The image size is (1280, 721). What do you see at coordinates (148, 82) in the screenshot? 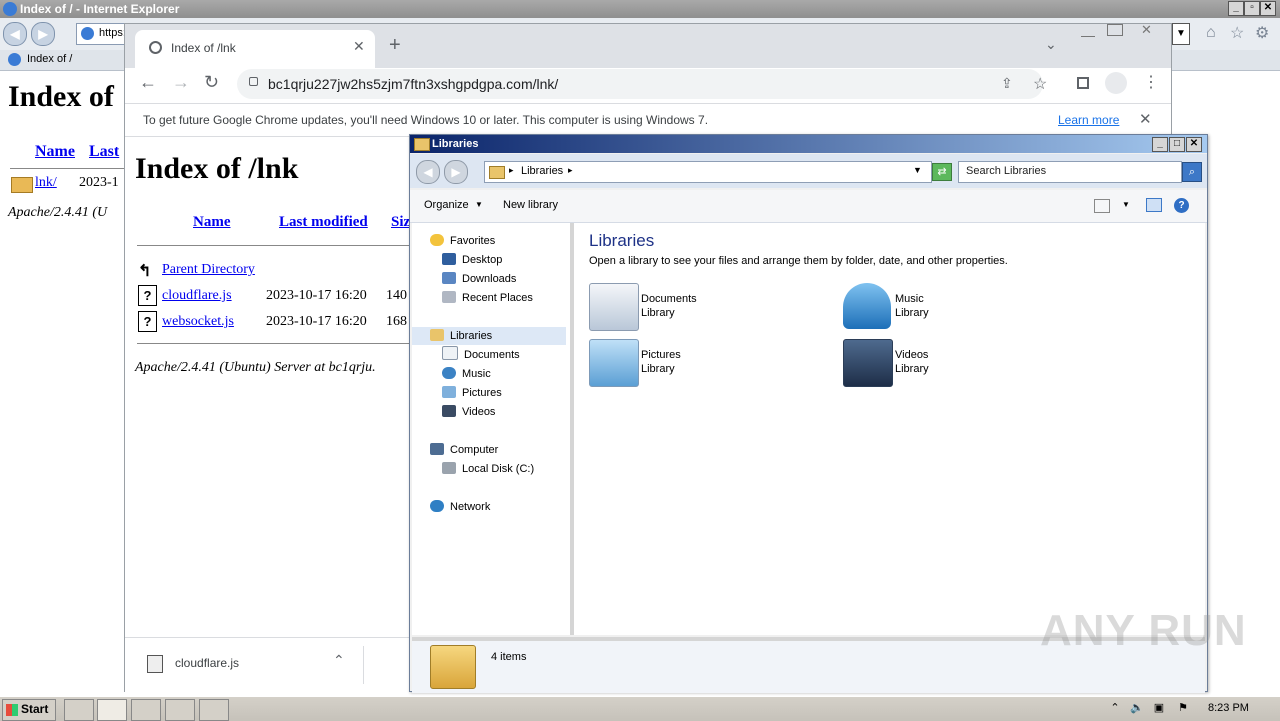
I see `back-arrow-icon: ←` at bounding box center [148, 82].